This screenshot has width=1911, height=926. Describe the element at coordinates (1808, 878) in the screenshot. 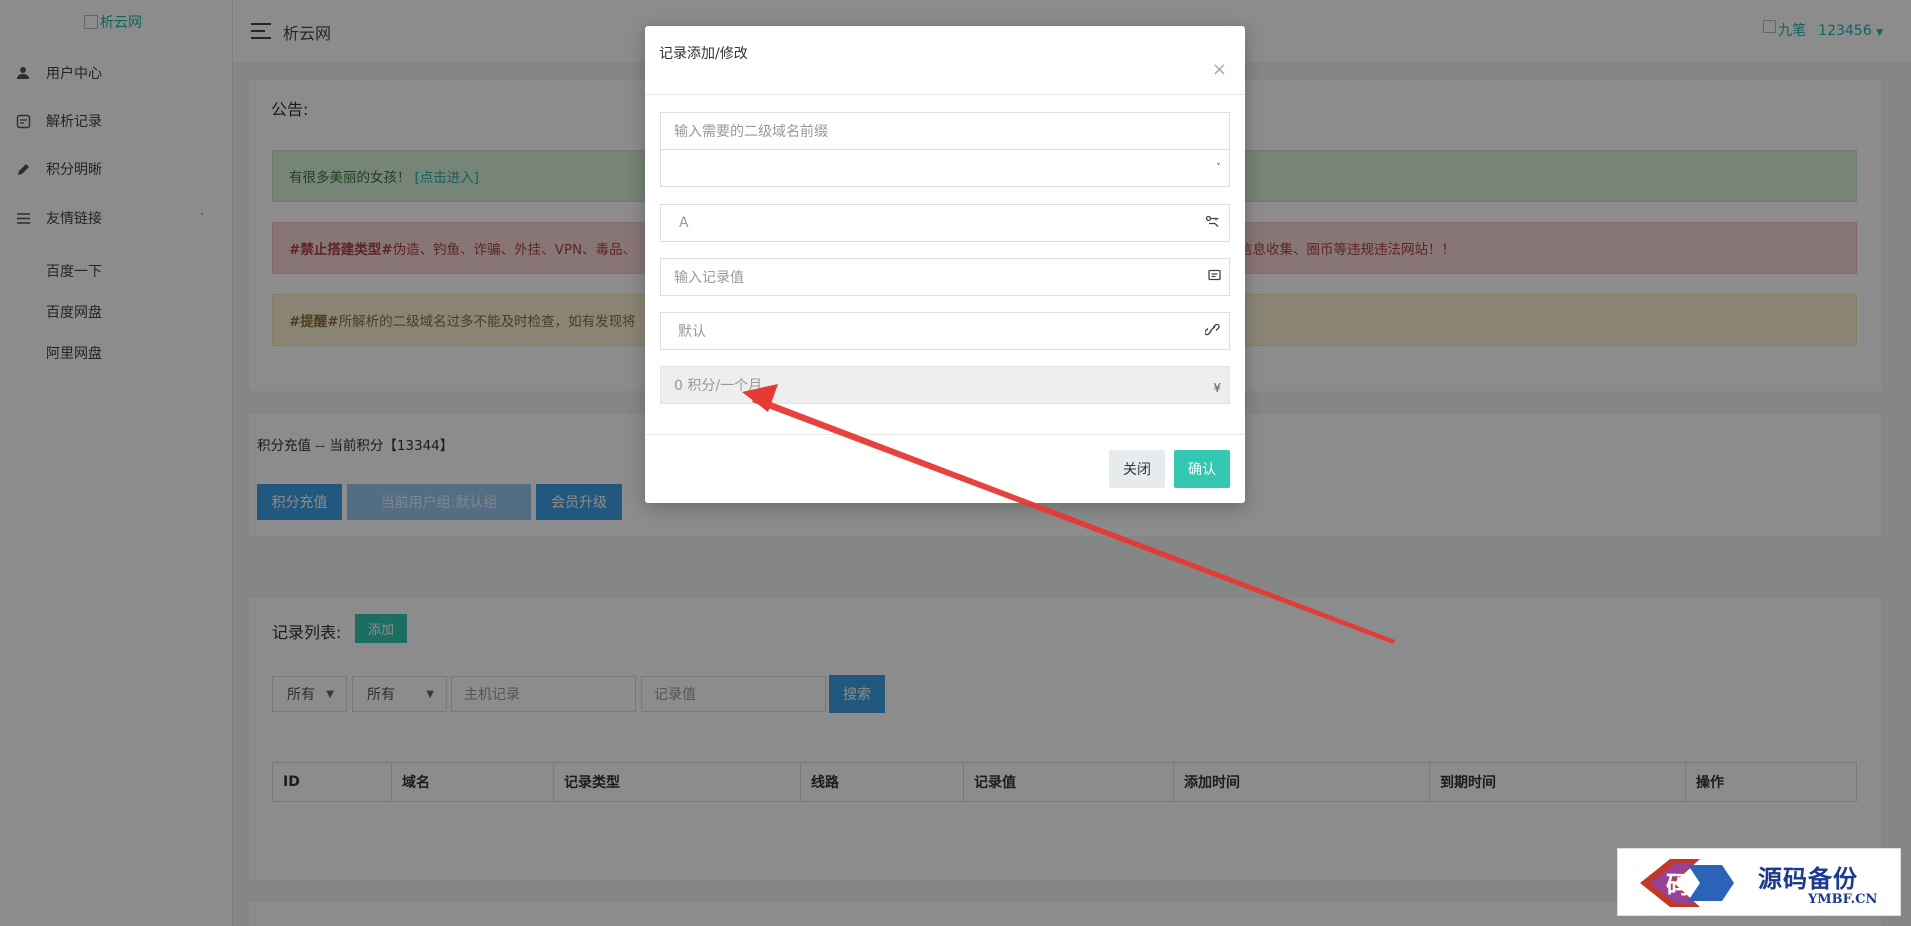

I see `watermark-title: 源码备份` at that location.